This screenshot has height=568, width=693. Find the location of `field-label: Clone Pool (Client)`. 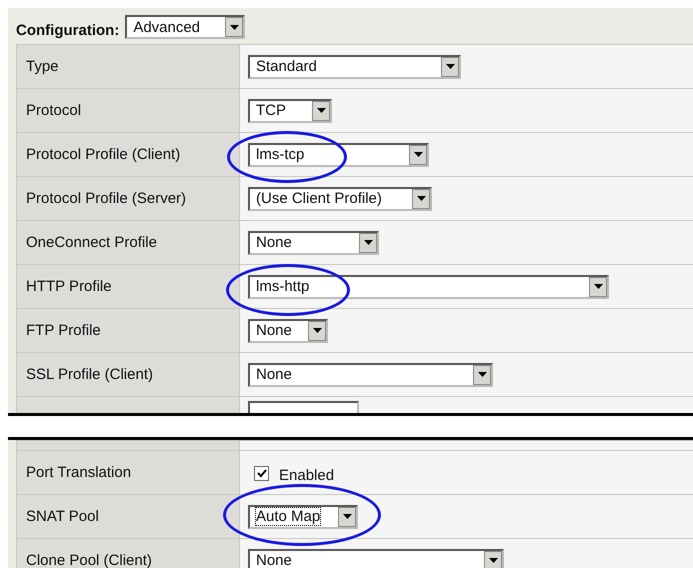

field-label: Clone Pool (Client) is located at coordinates (128, 553).